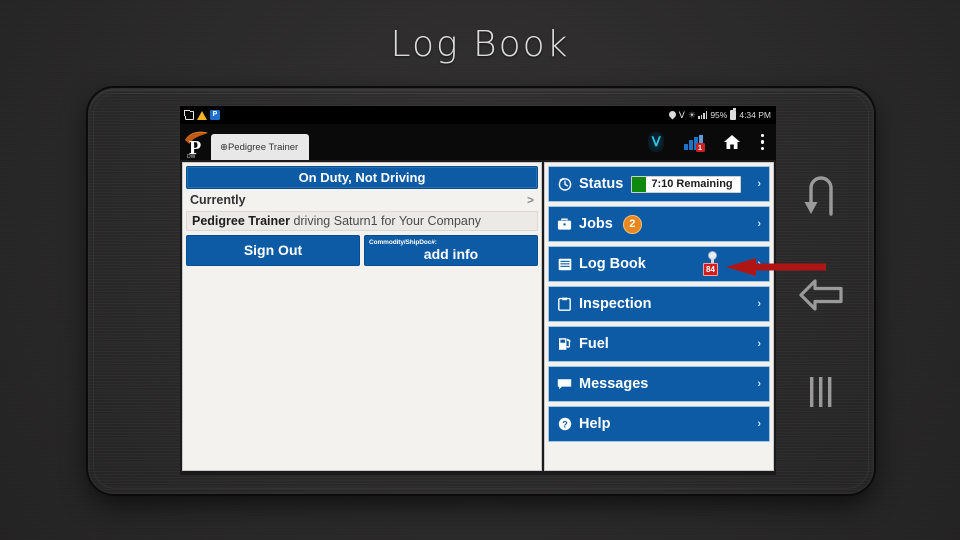 The image size is (960, 540). Describe the element at coordinates (821, 295) in the screenshot. I see `back-icon` at that location.